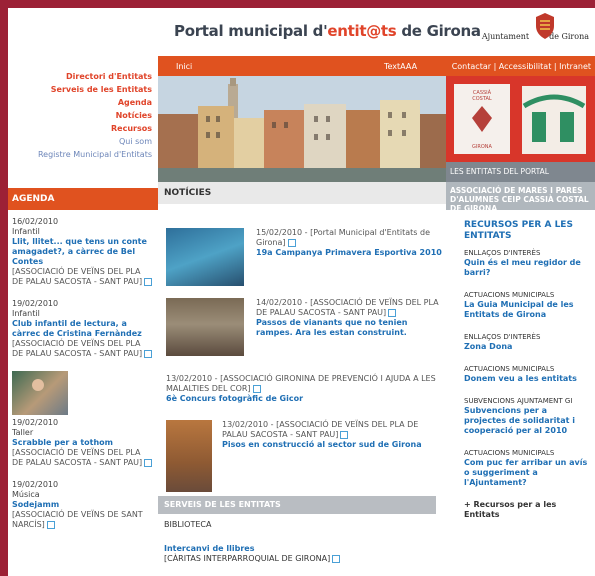 The height and width of the screenshot is (576, 595). What do you see at coordinates (527, 379) in the screenshot?
I see `recurs-title: Donem veu a les entitats` at bounding box center [527, 379].